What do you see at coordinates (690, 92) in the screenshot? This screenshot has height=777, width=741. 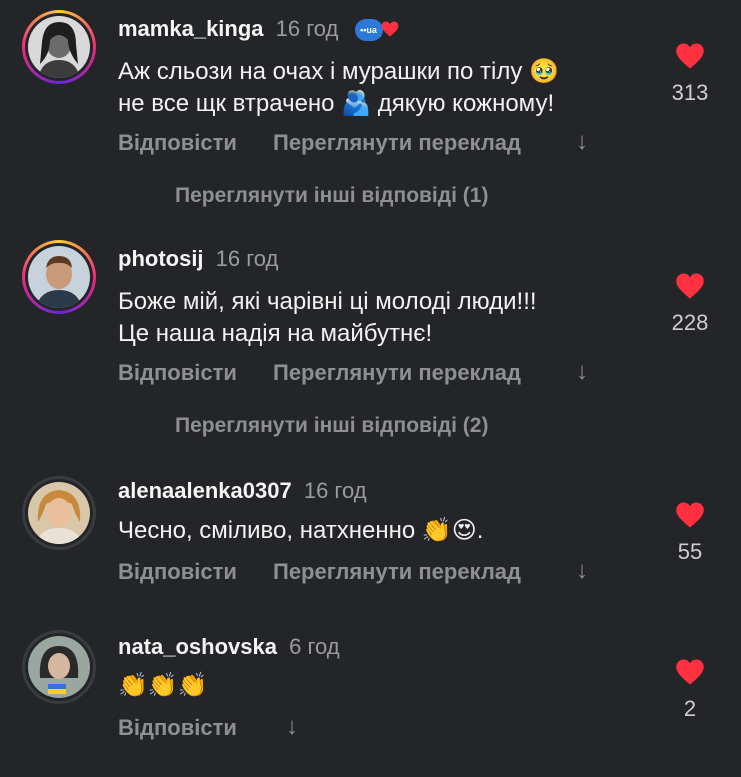 I see `like-count: 313` at bounding box center [690, 92].